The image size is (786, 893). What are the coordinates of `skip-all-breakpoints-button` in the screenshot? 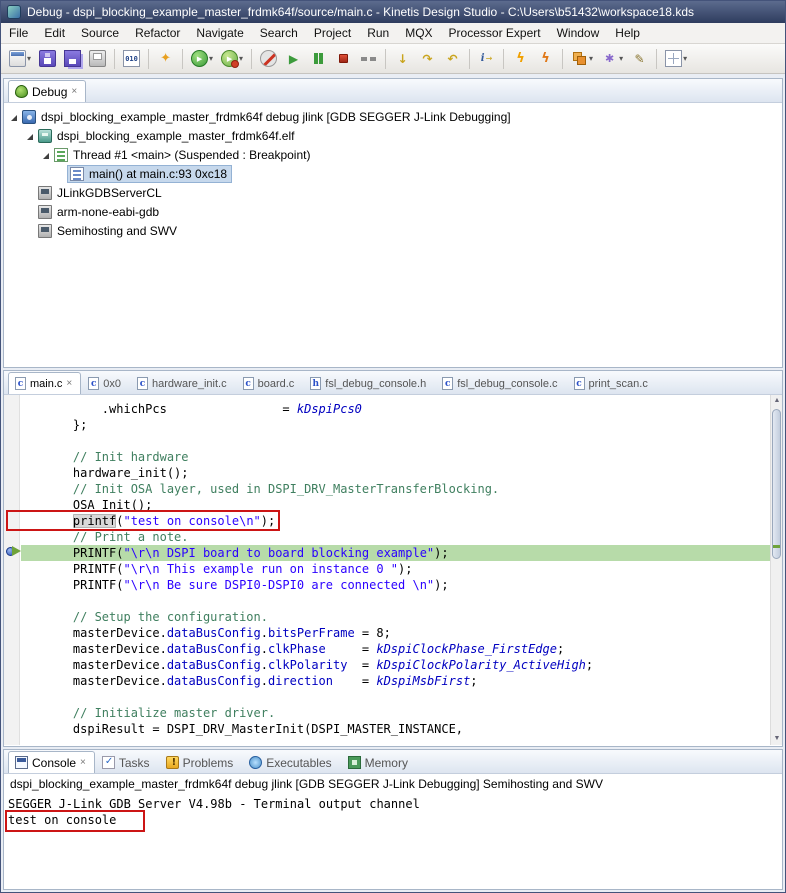 It's located at (268, 58).